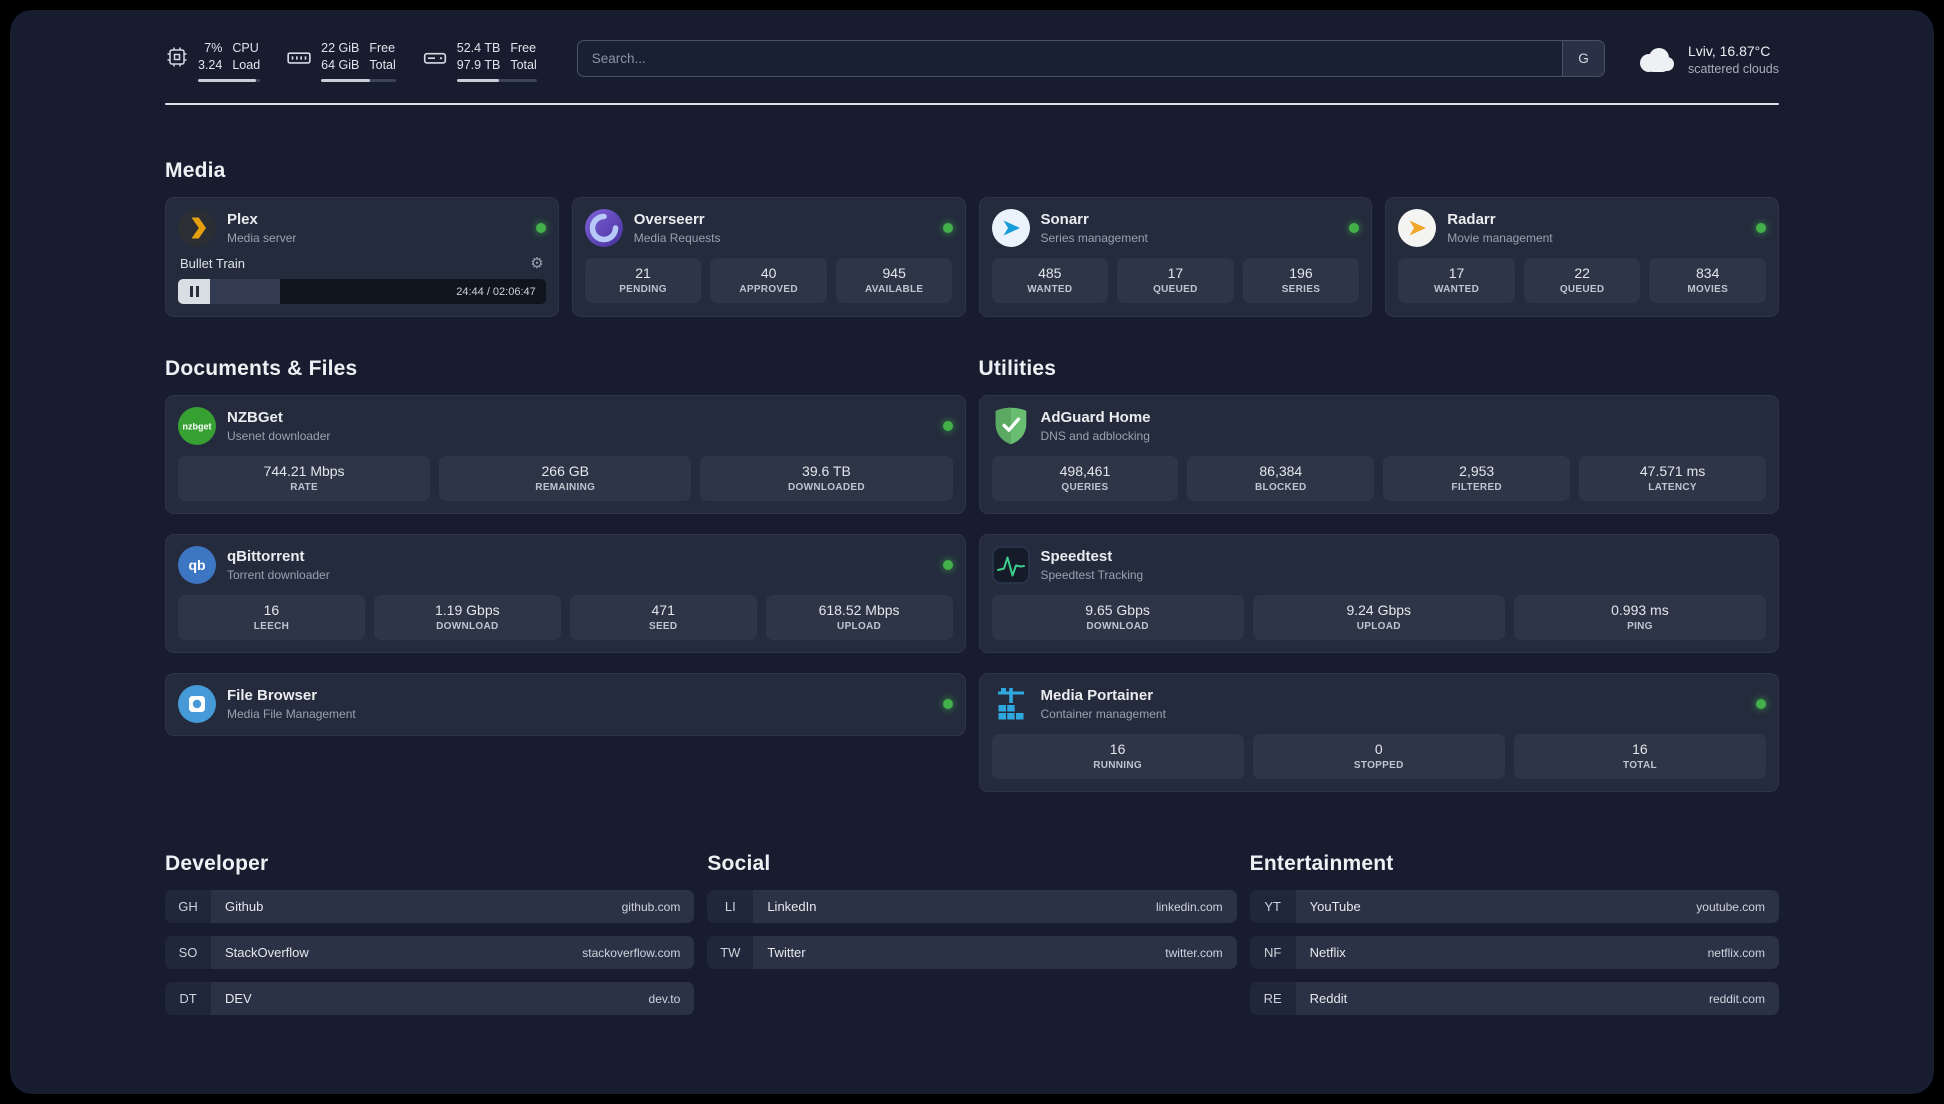 This screenshot has height=1104, width=1944. What do you see at coordinates (245, 291) in the screenshot?
I see `playback-progress` at bounding box center [245, 291].